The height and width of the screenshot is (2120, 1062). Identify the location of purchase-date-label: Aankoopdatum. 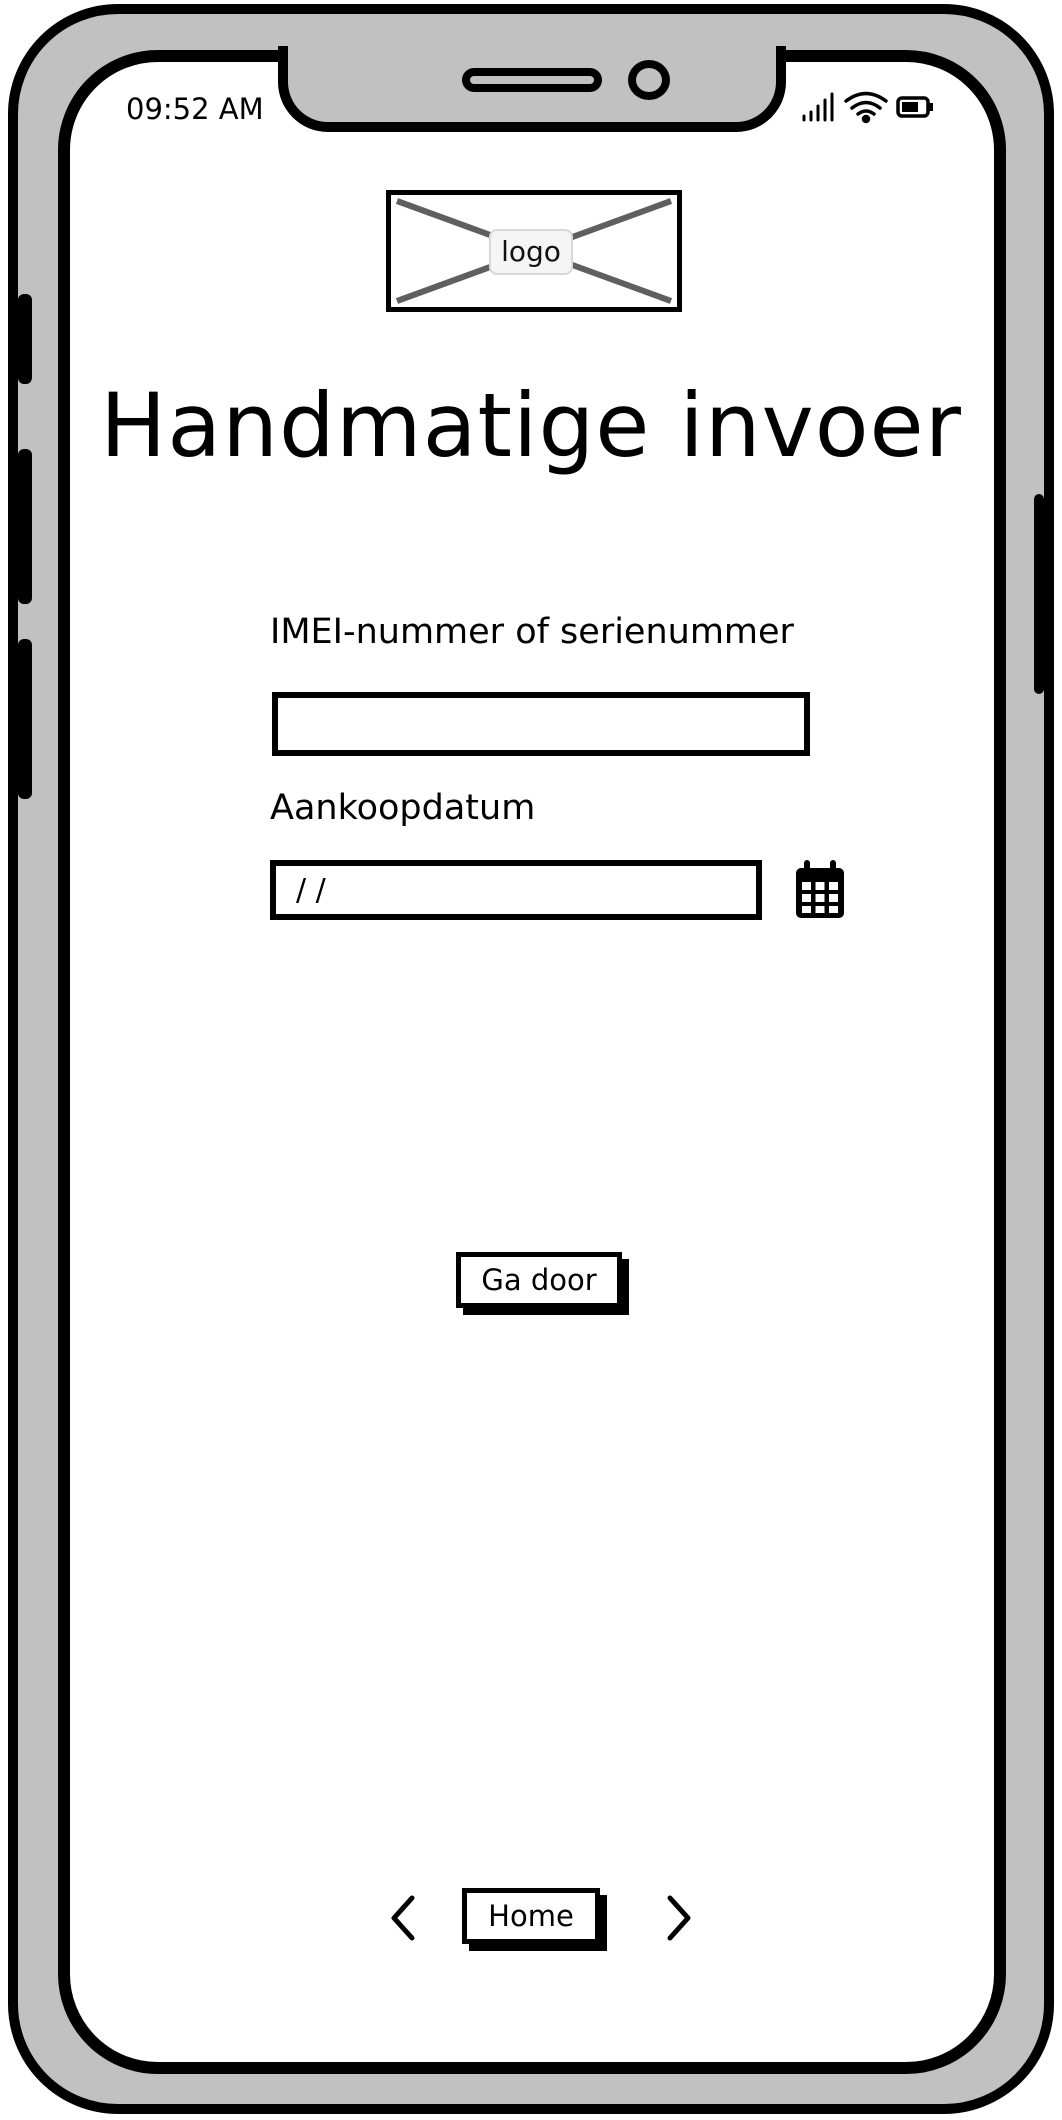
(403, 808).